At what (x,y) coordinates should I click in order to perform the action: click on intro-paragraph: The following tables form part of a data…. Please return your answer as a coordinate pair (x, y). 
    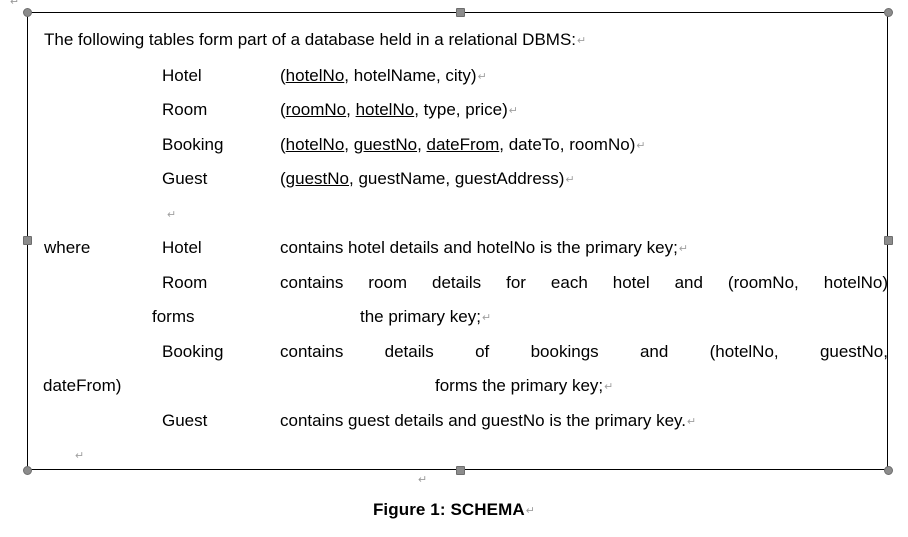
    Looking at the image, I should click on (460, 41).